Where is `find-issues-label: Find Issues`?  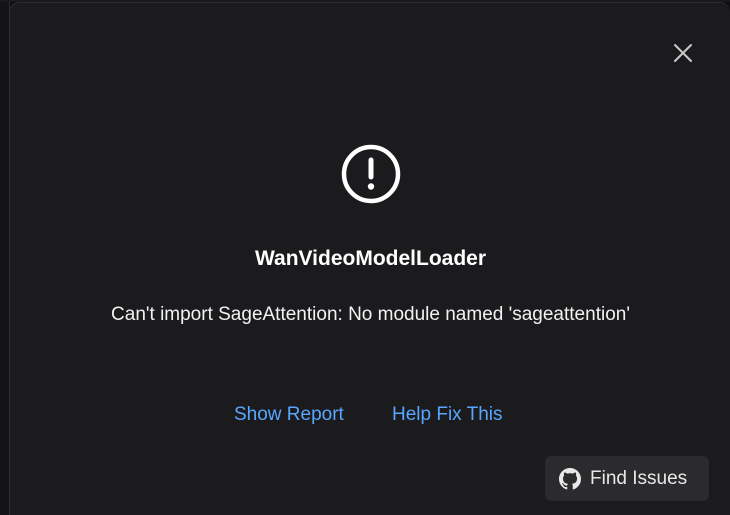 find-issues-label: Find Issues is located at coordinates (639, 478).